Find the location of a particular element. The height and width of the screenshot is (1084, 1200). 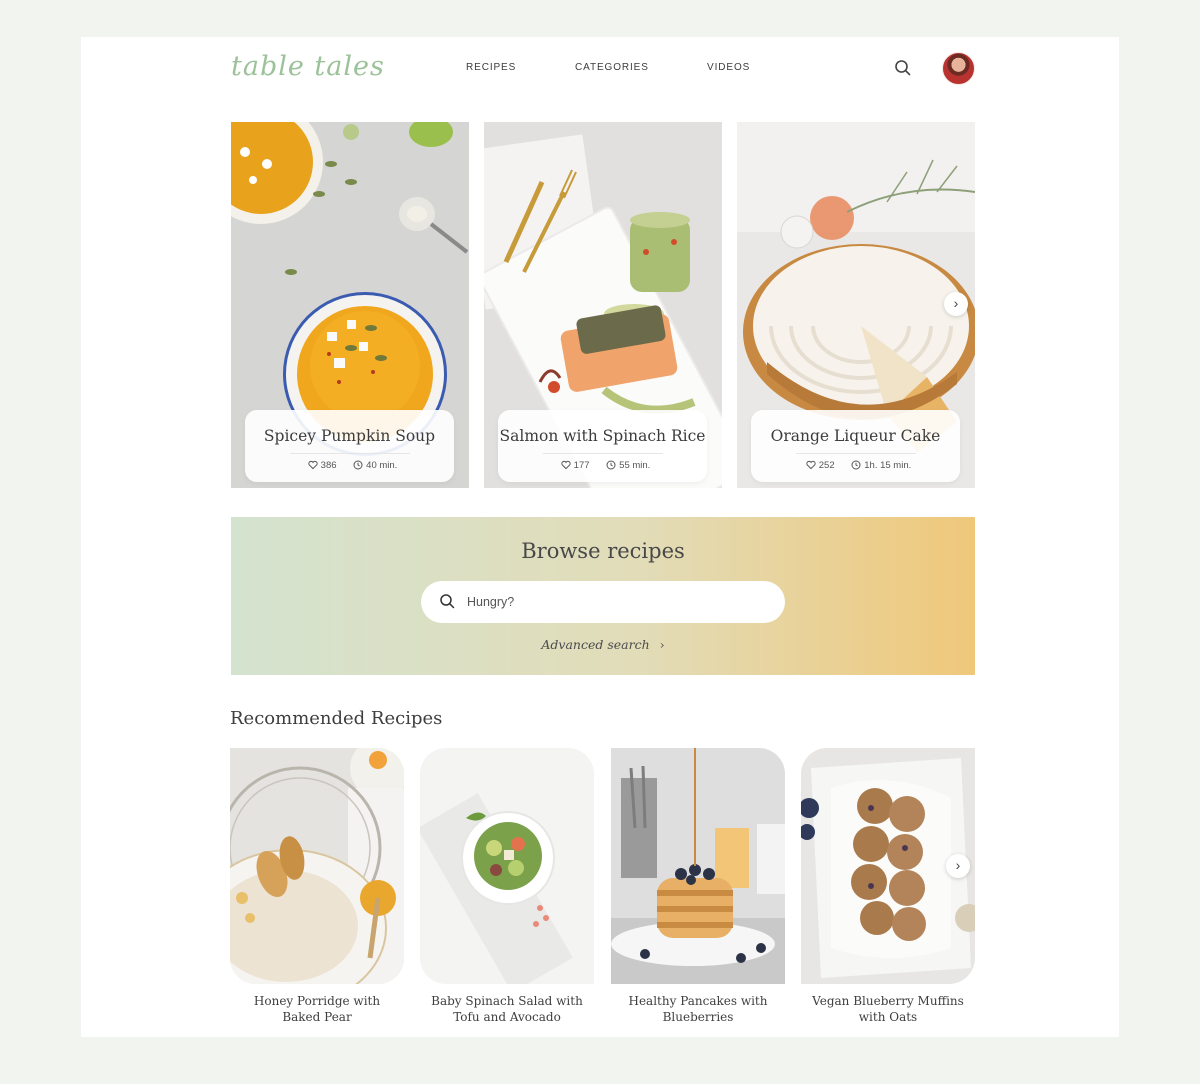

recipe-card-spinach-salad: Baby Spinach Salad with Tofu and Avocado is located at coordinates (507, 886).